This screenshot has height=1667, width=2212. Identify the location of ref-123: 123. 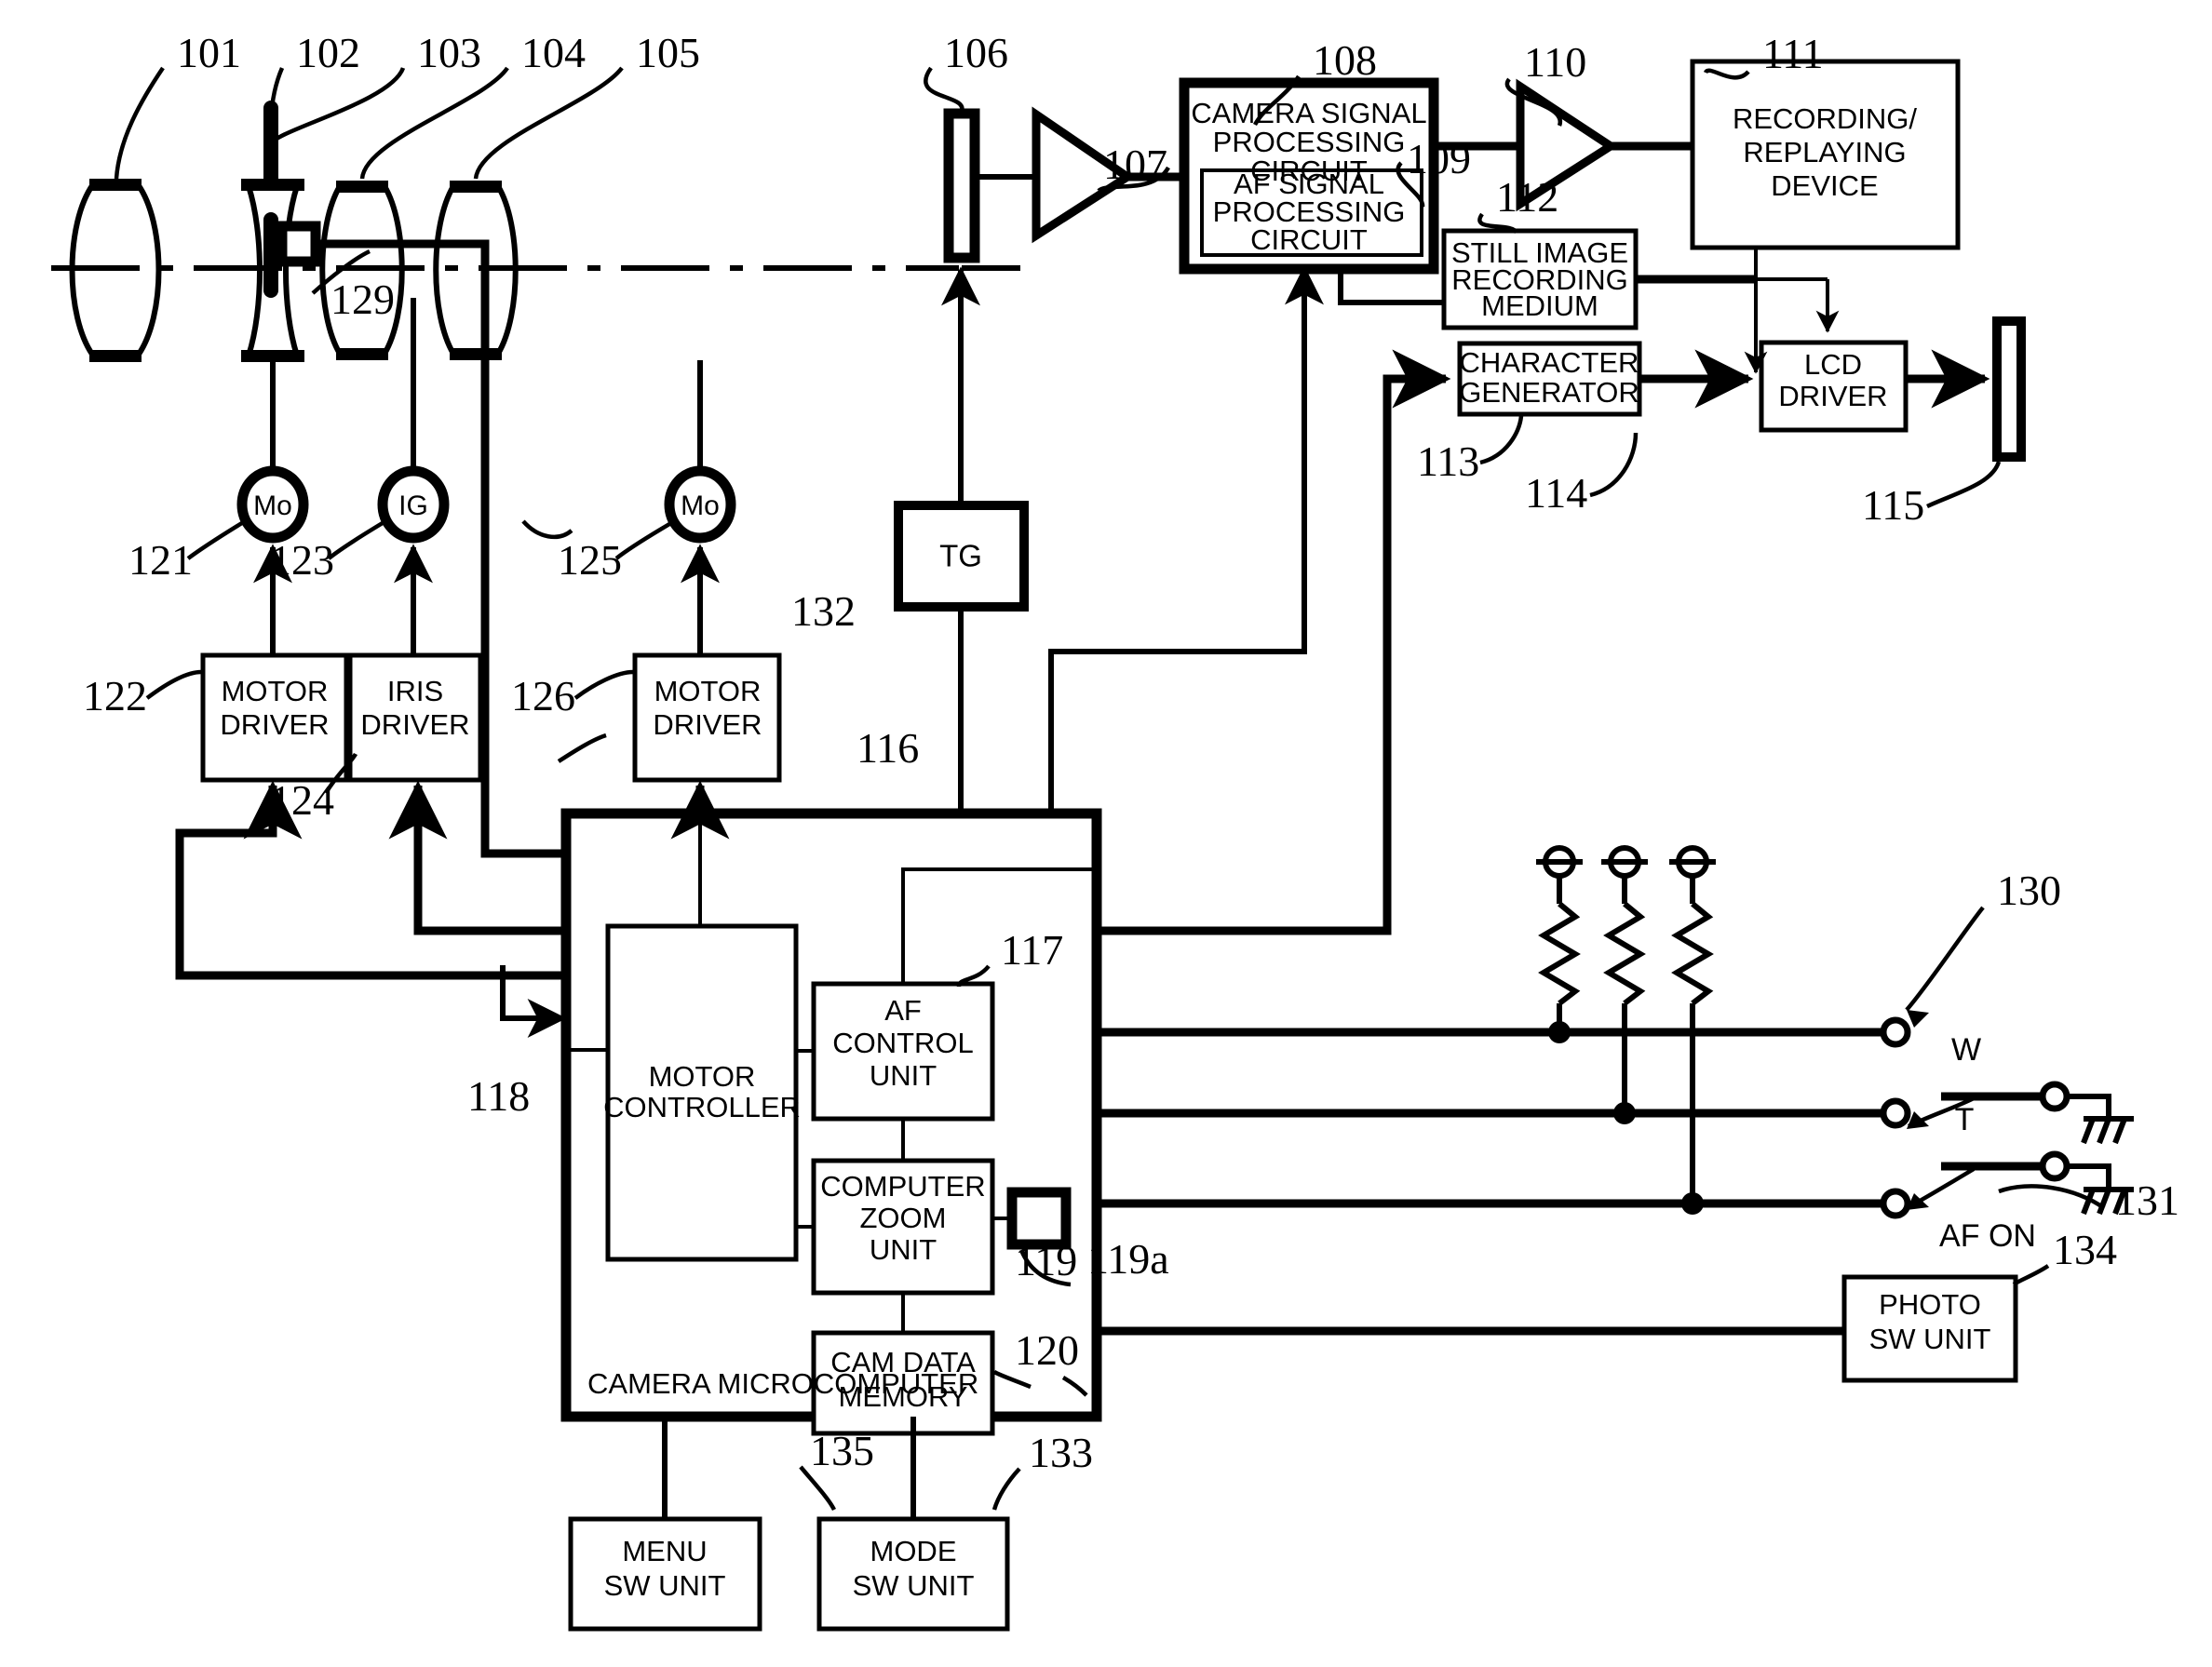
(302, 560).